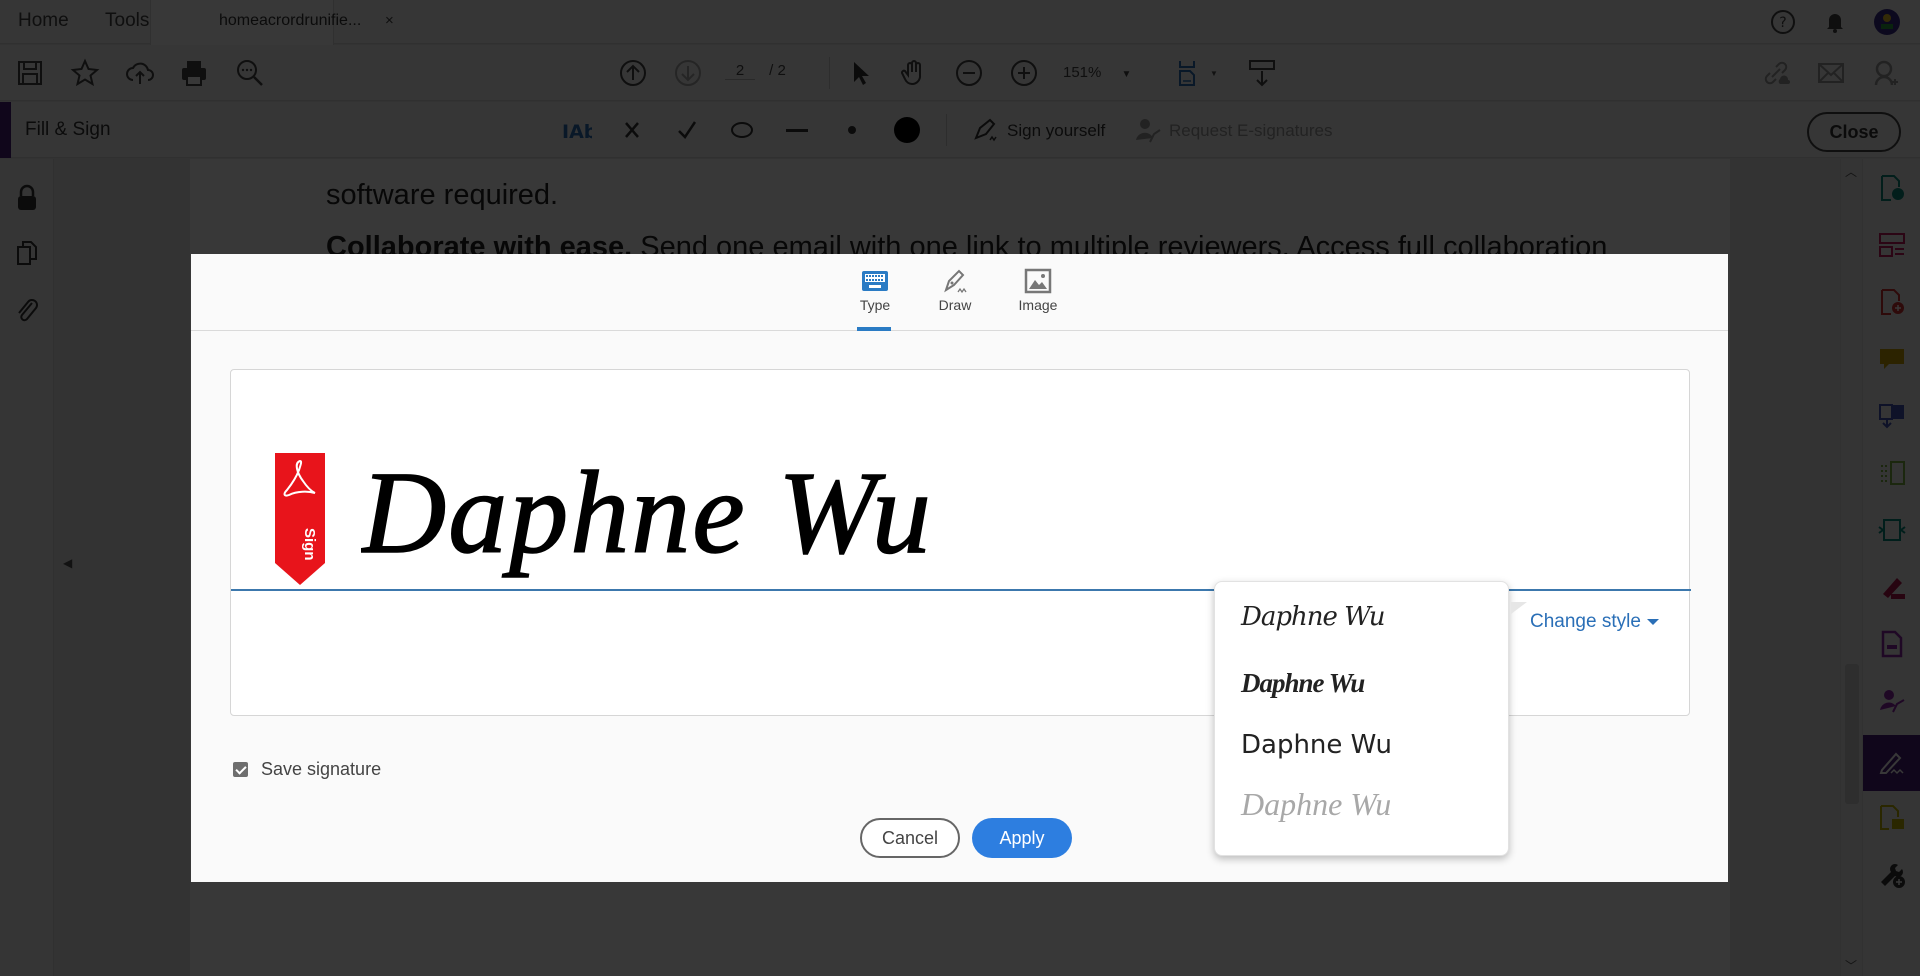  What do you see at coordinates (1038, 281) in the screenshot?
I see `image-icon` at bounding box center [1038, 281].